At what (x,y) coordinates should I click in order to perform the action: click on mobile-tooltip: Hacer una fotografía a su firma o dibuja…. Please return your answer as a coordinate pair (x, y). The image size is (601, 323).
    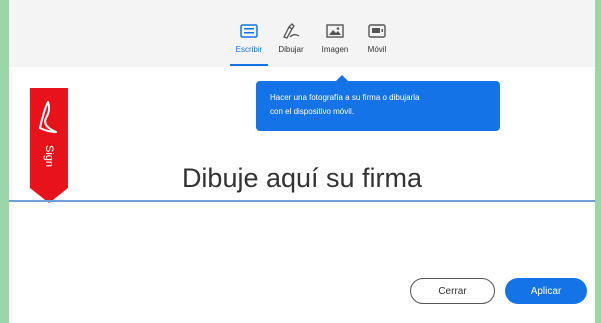
    Looking at the image, I should click on (378, 103).